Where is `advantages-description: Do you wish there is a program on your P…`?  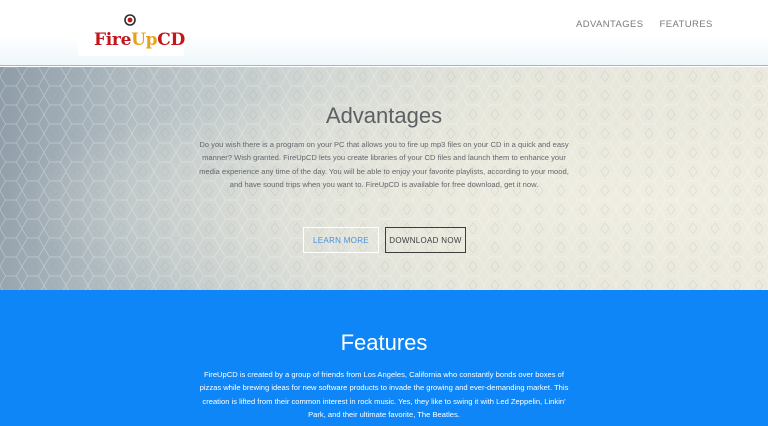
advantages-description: Do you wish there is a program on your P… is located at coordinates (384, 165).